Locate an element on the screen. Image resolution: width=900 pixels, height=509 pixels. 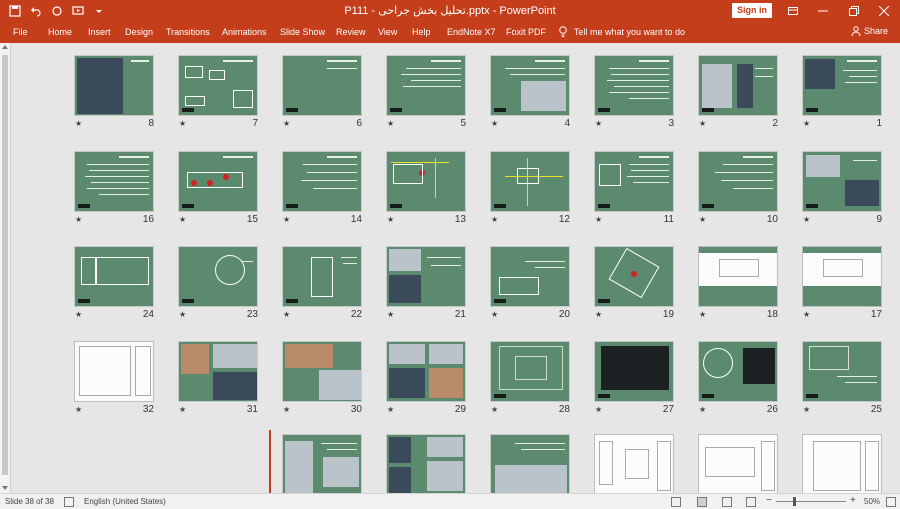
language-indicator: English (United States) is located at coordinates (125, 501).